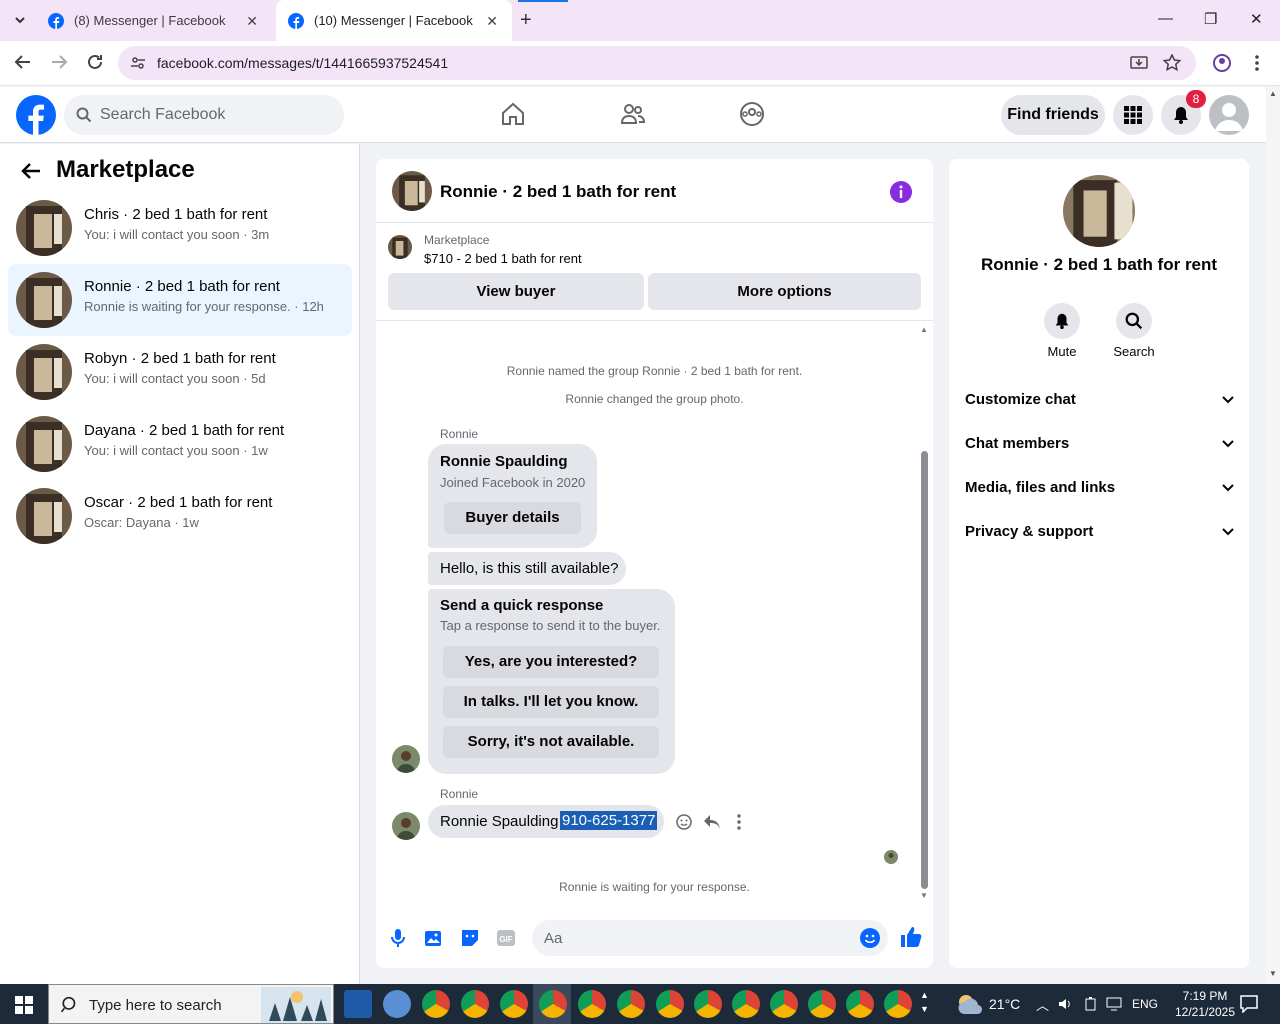 Image resolution: width=1280 pixels, height=1024 pixels. Describe the element at coordinates (154, 20) in the screenshot. I see `browser-tab-1: (8) Messenger | Facebook ✕` at that location.